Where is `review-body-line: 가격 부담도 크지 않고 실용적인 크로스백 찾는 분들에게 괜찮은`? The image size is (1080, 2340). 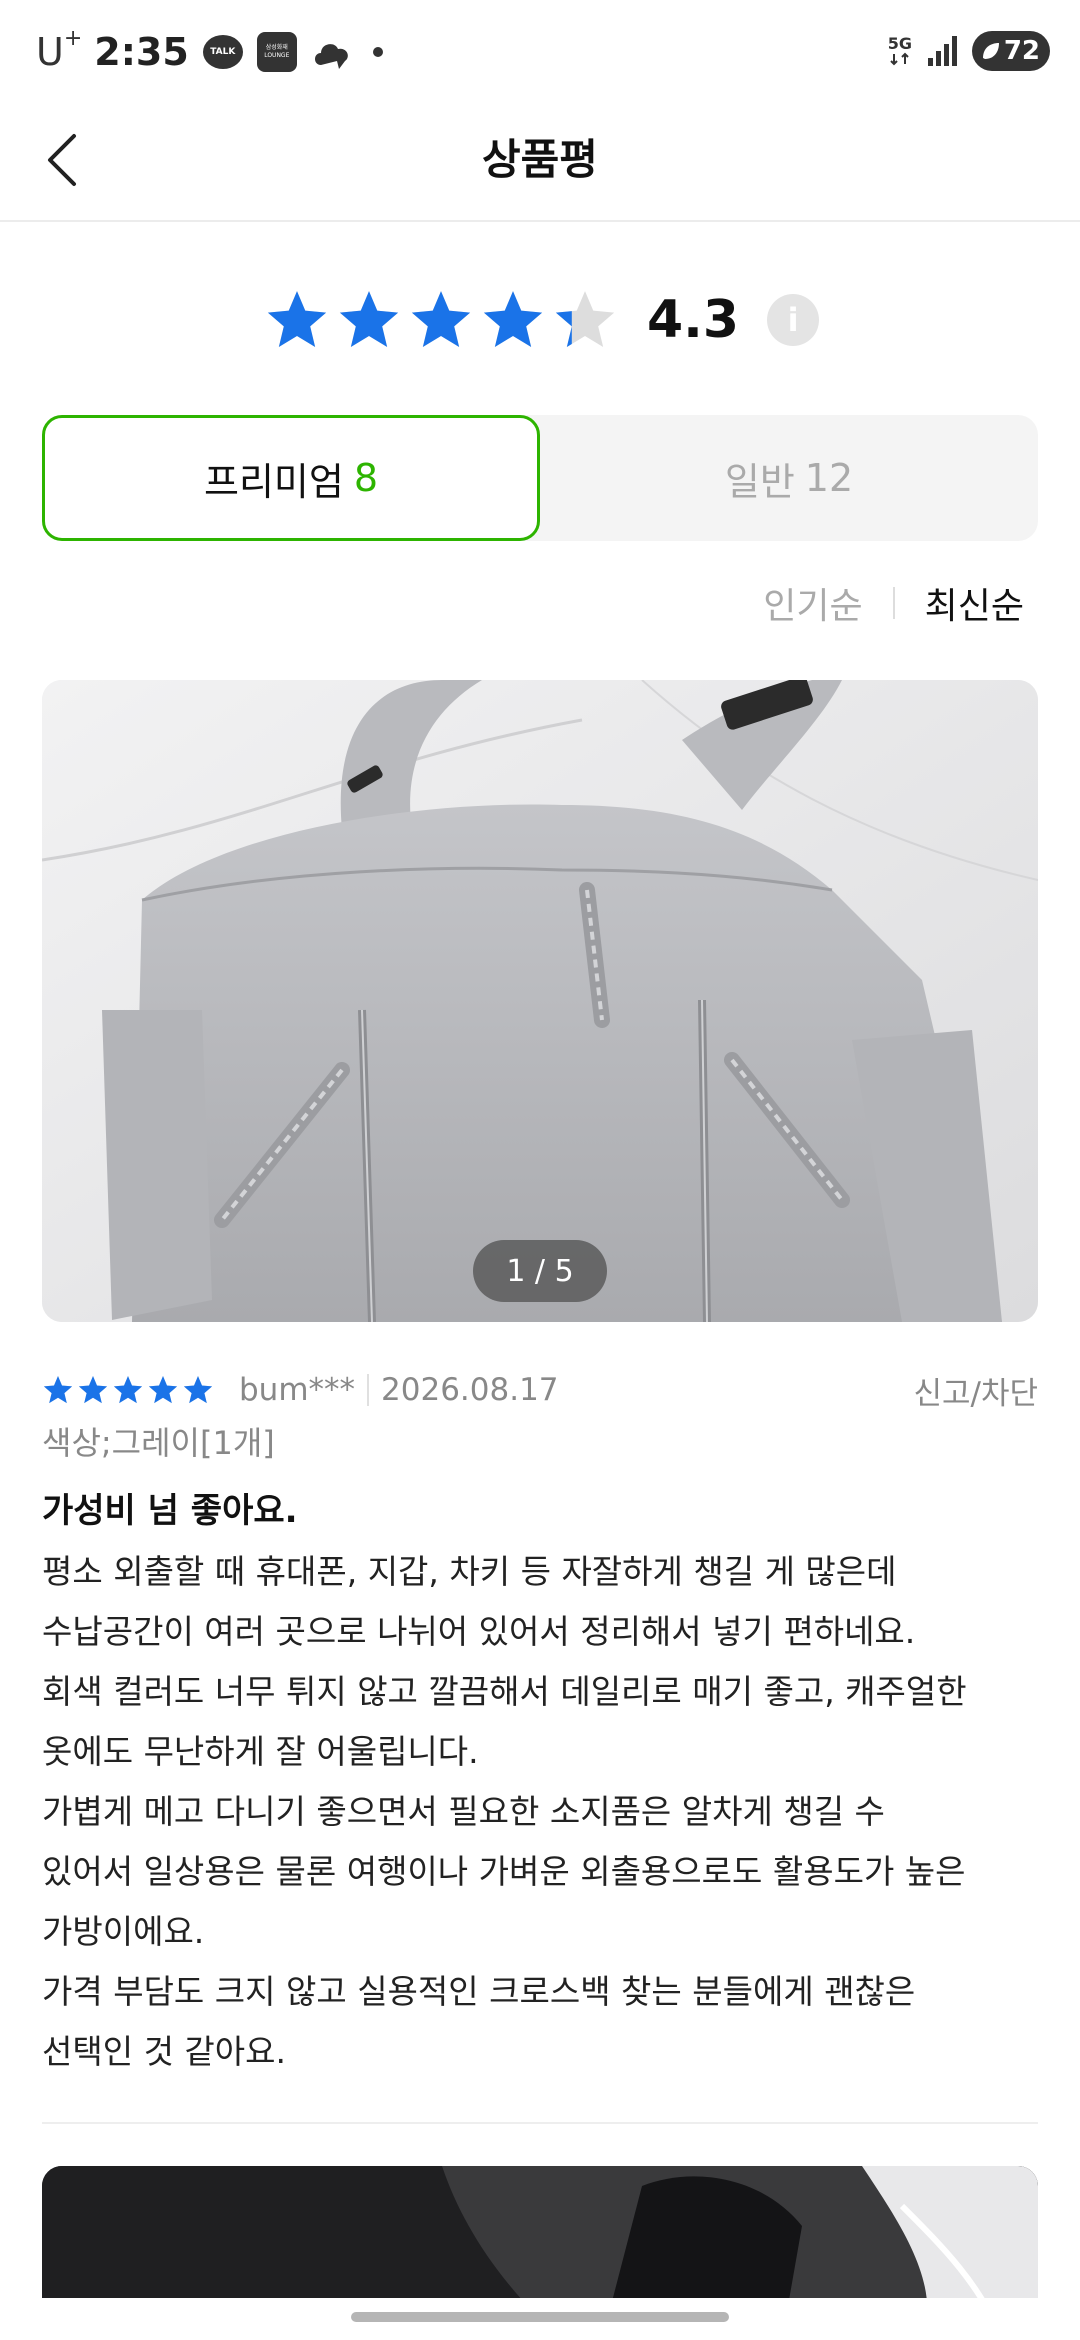 review-body-line: 가격 부담도 크지 않고 실용적인 크로스백 찾는 분들에게 괜찮은 is located at coordinates (479, 1991).